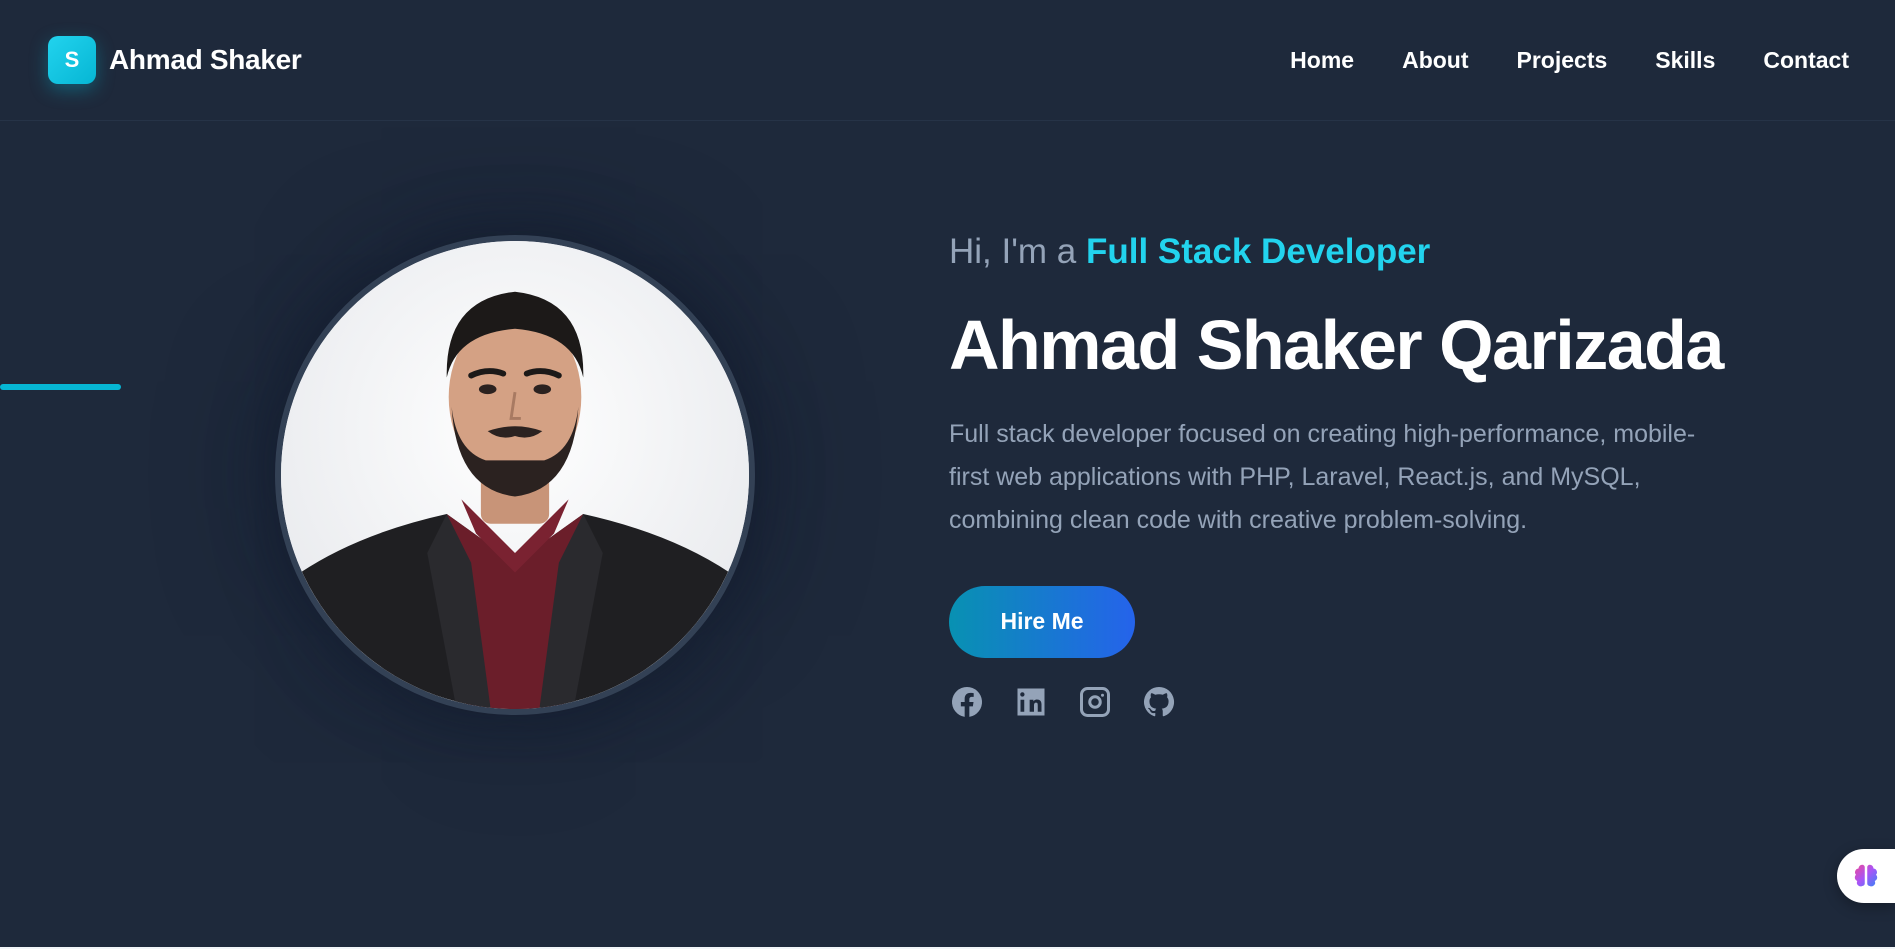 Image resolution: width=1895 pixels, height=949 pixels. What do you see at coordinates (1322, 60) in the screenshot?
I see `nav-home: Home` at bounding box center [1322, 60].